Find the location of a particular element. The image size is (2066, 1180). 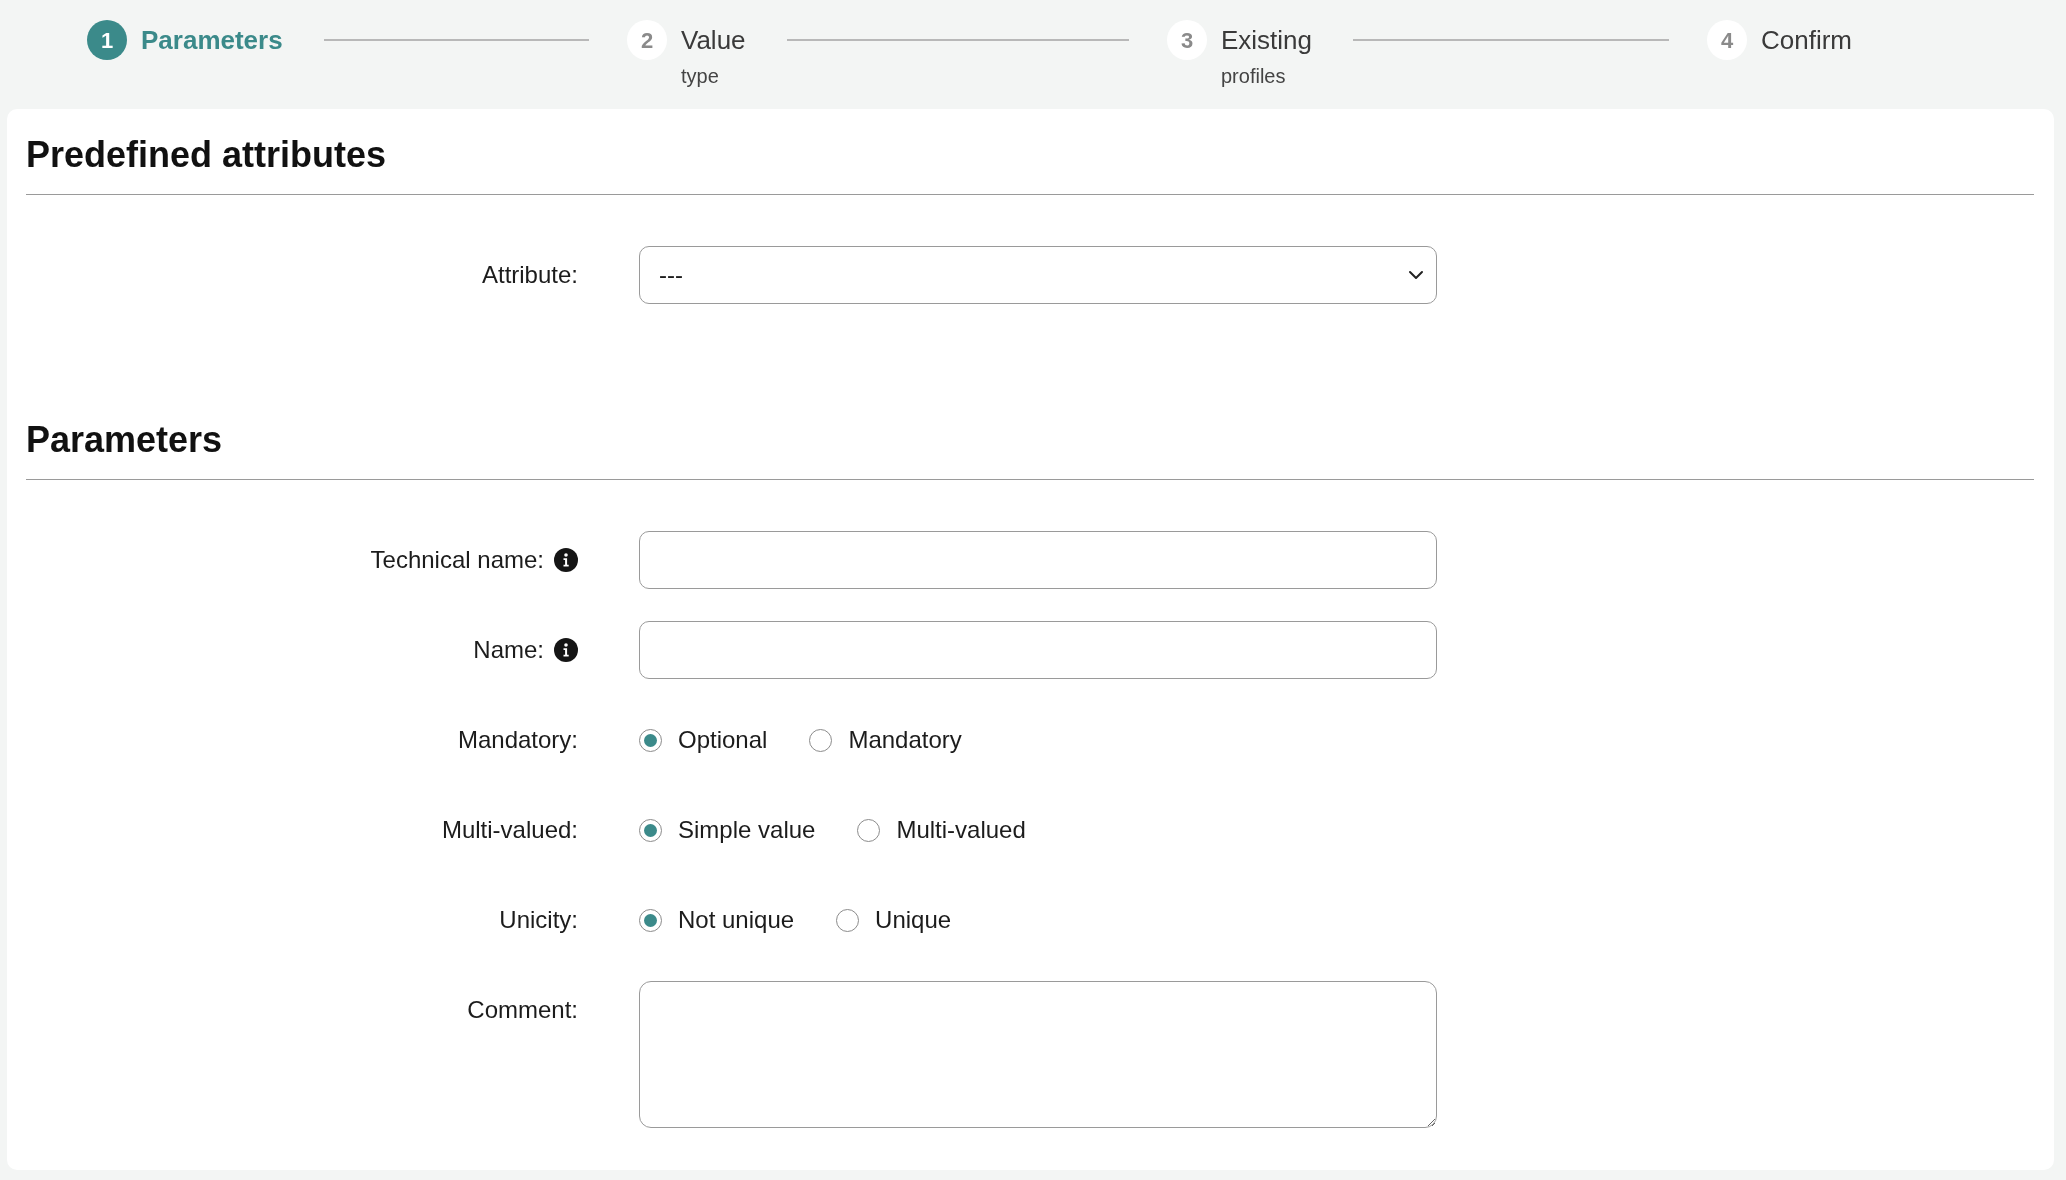

step-number: 1 is located at coordinates (107, 40).